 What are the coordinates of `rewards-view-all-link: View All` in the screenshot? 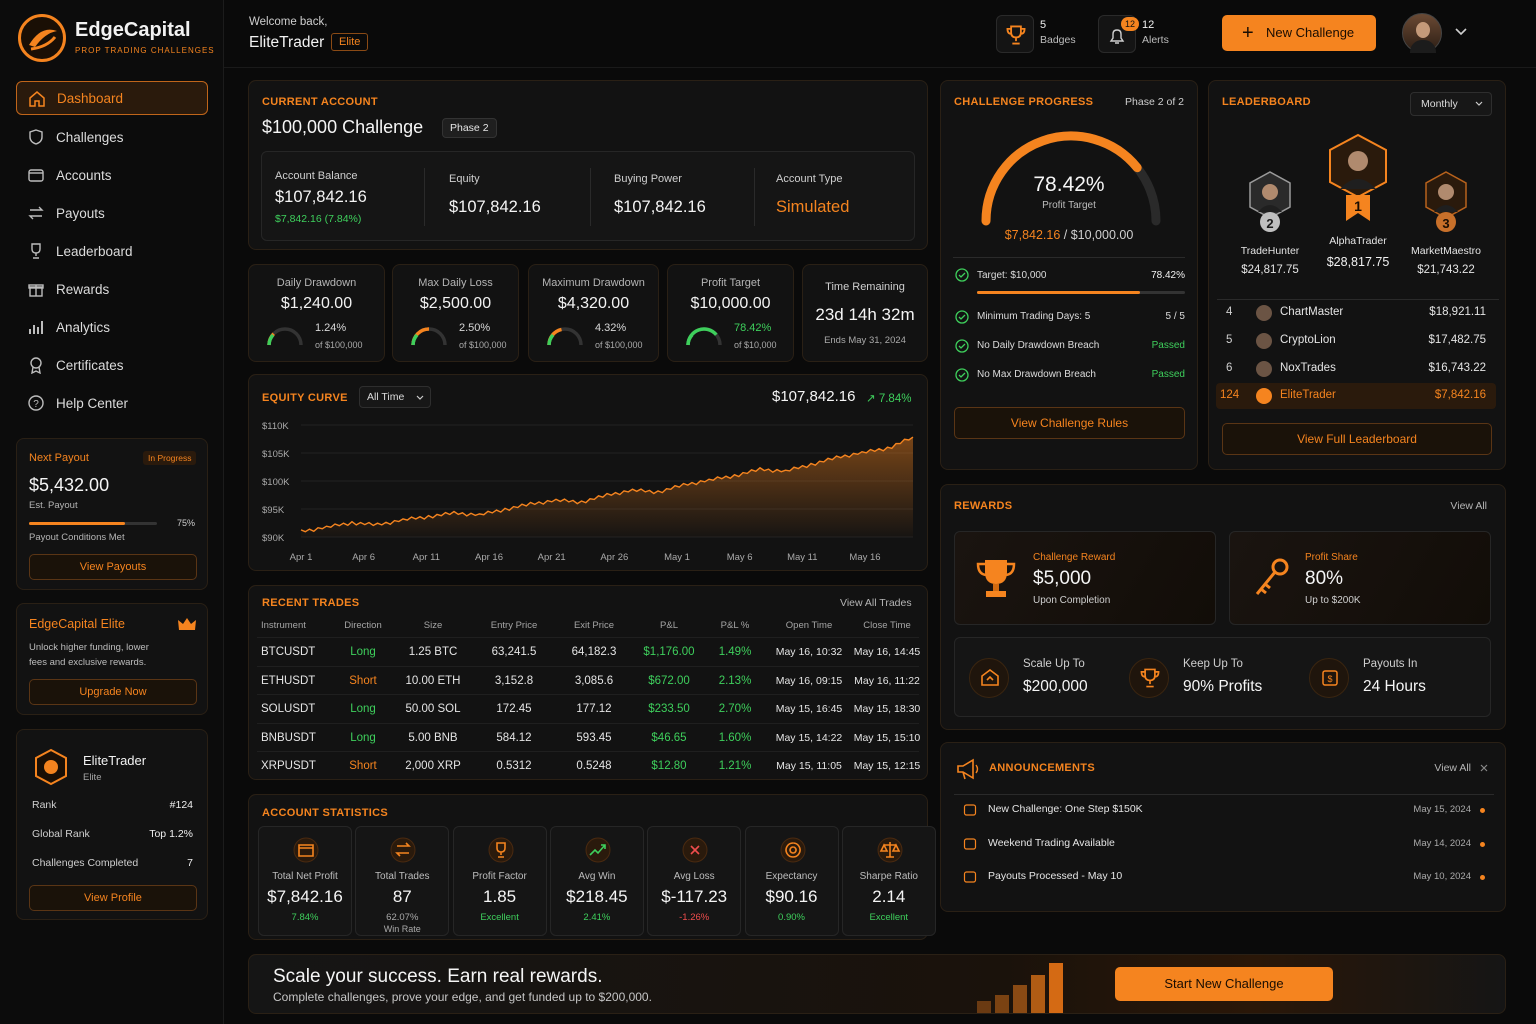 It's located at (1468, 506).